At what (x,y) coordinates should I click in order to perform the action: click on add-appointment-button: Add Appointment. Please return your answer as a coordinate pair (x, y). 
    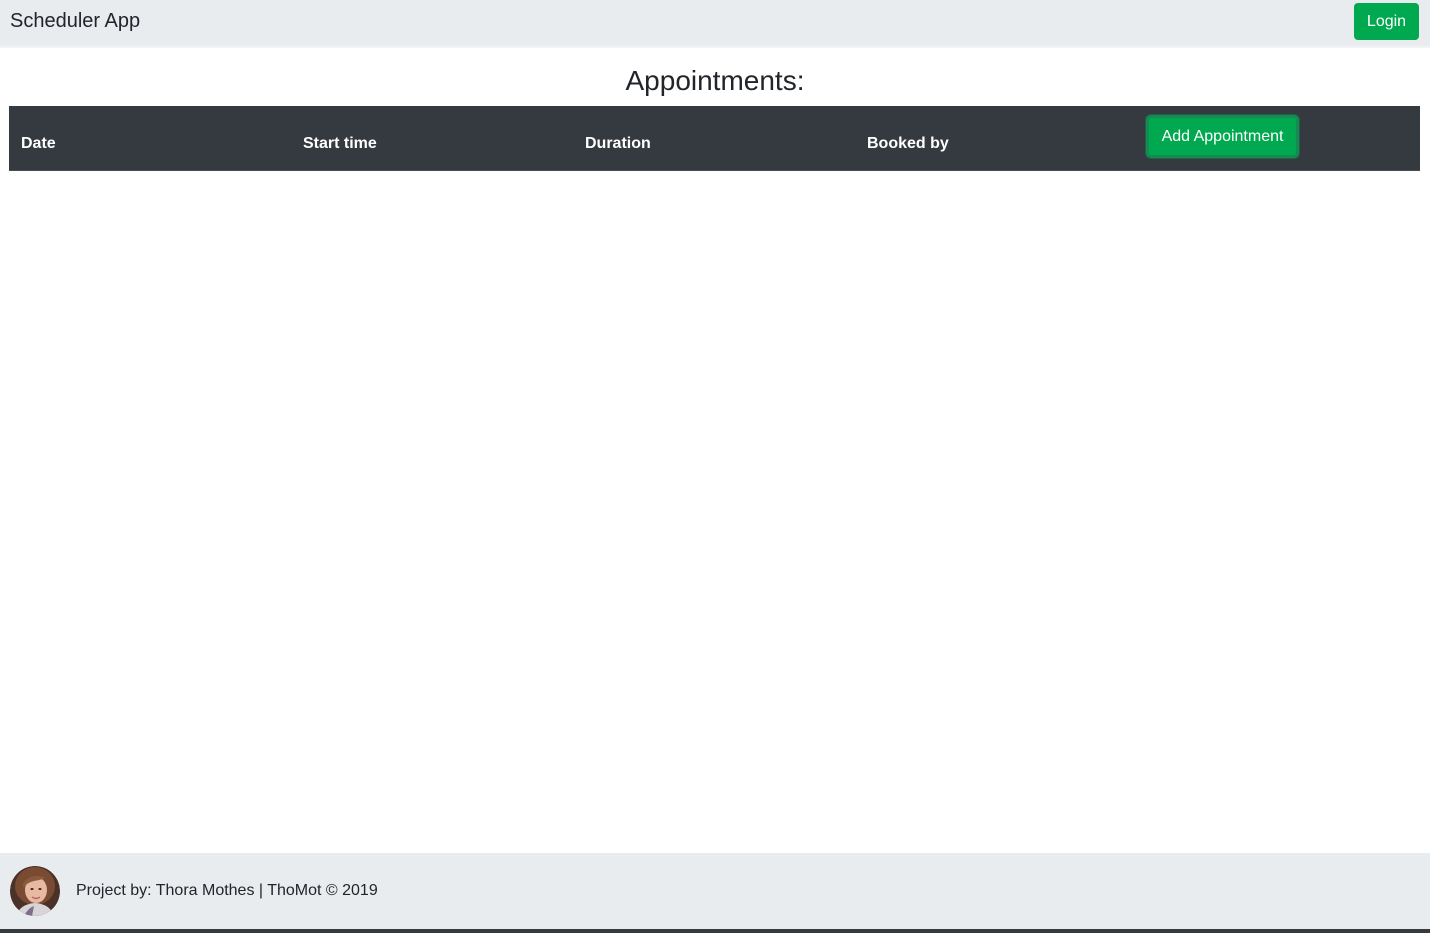
    Looking at the image, I should click on (1222, 136).